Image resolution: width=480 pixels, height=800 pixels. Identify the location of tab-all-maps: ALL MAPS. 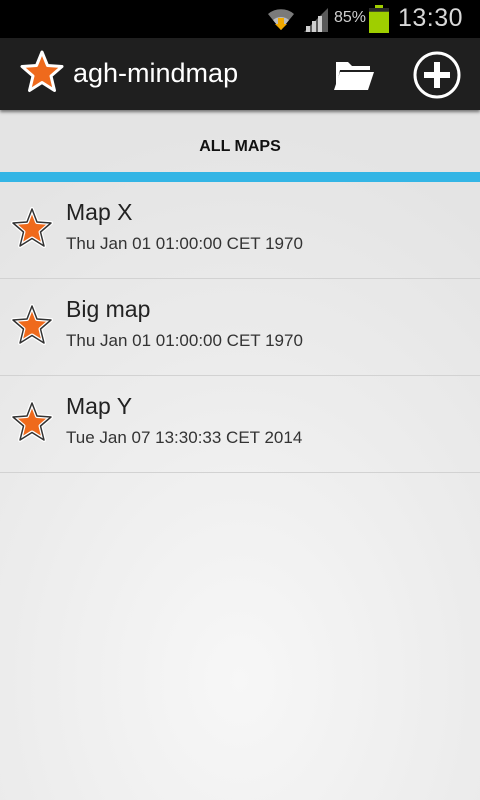
(240, 147).